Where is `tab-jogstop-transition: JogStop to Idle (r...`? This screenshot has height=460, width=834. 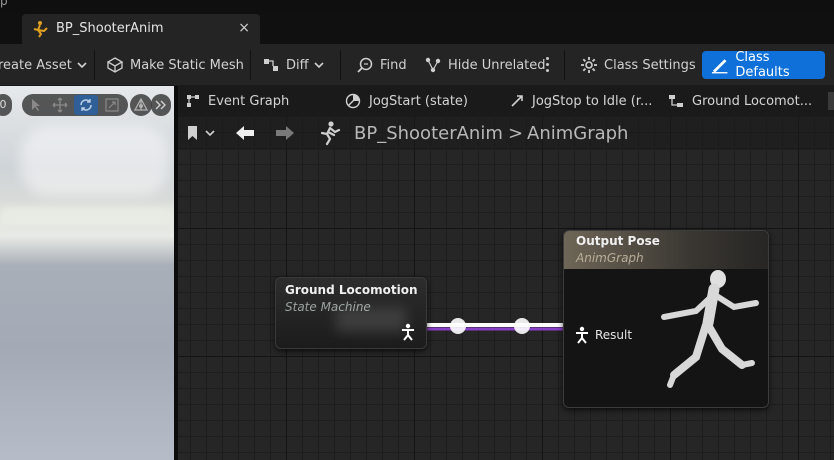 tab-jogstop-transition: JogStop to Idle (r... is located at coordinates (581, 101).